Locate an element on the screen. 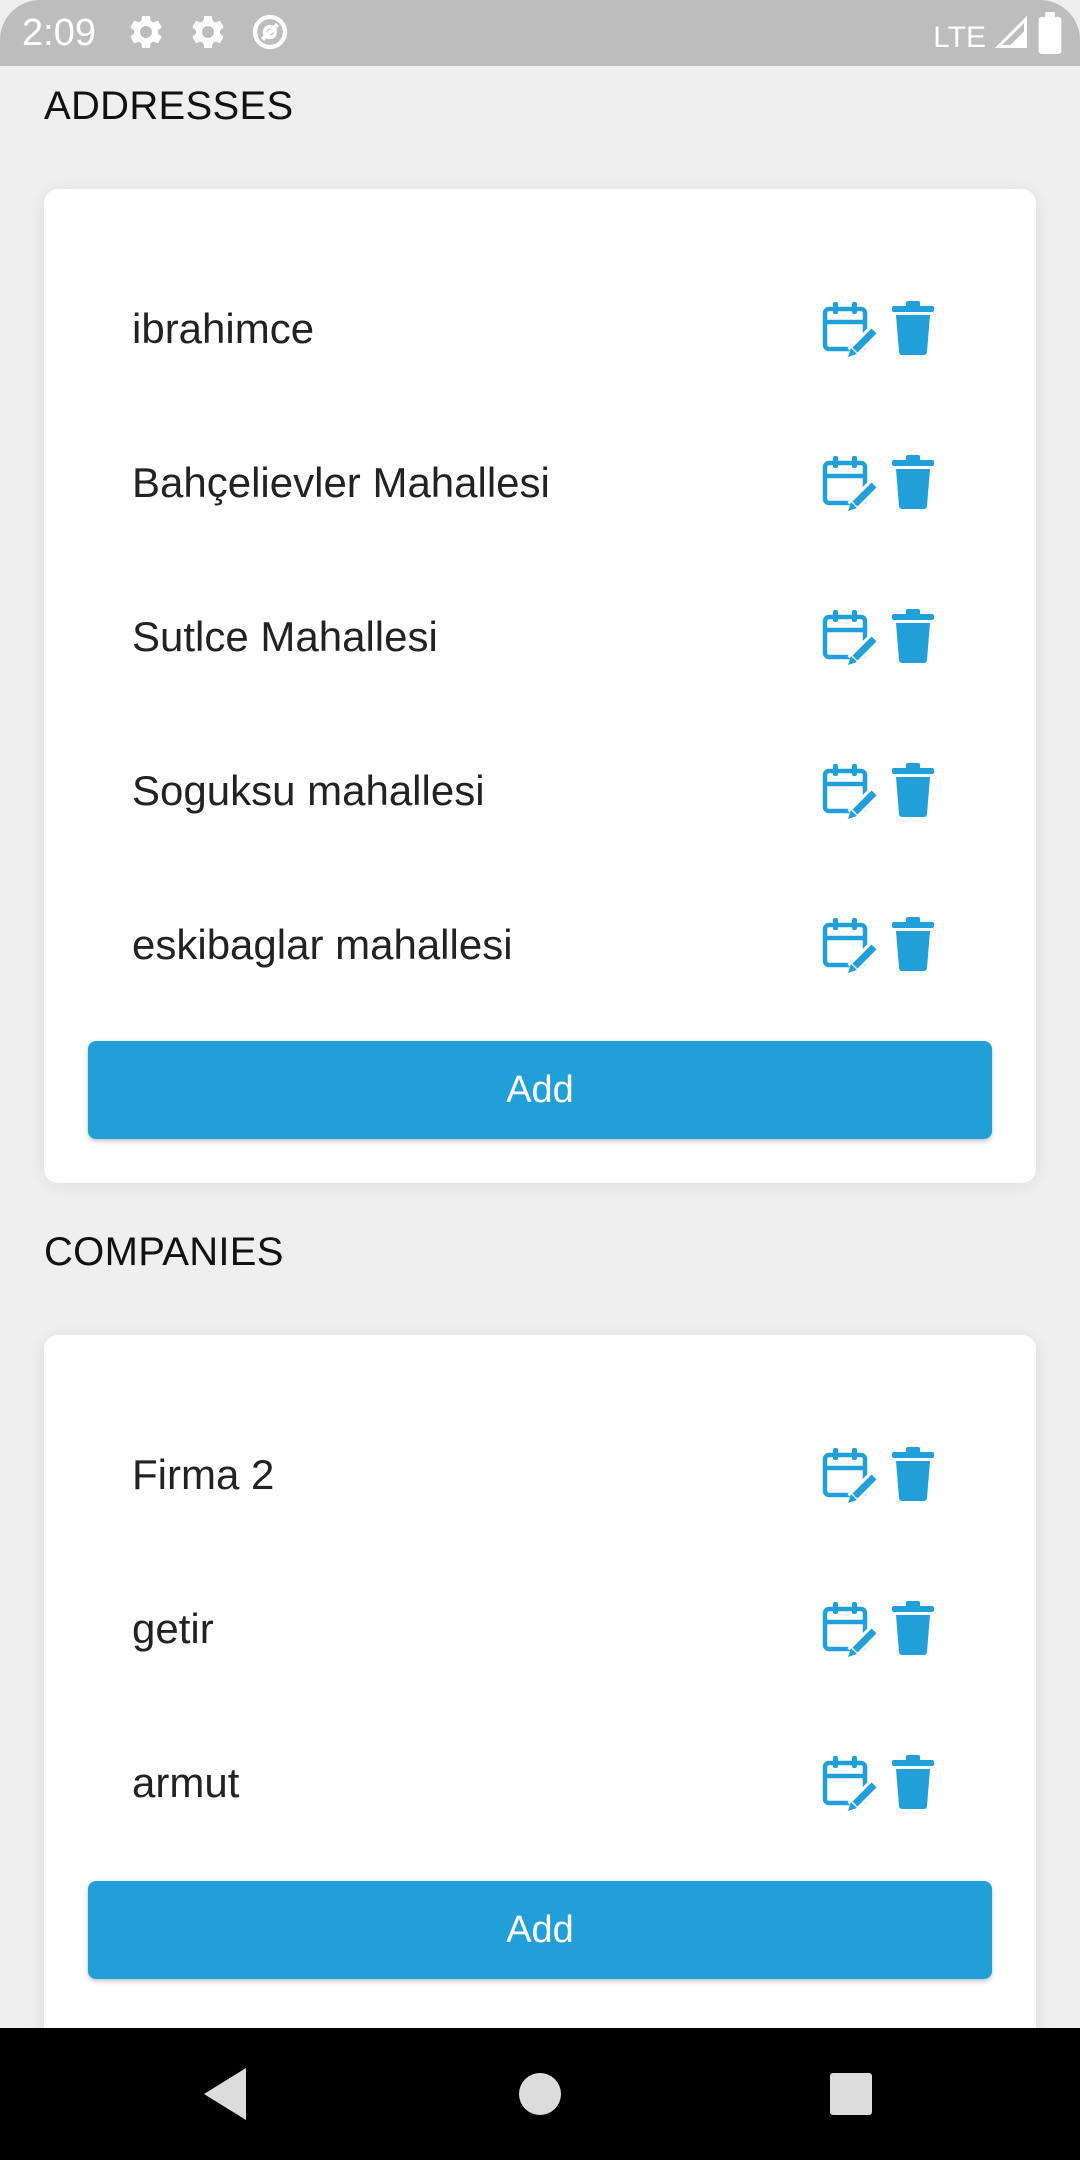 This screenshot has height=2160, width=1080. address-list-item: eskibaglar mahallesi is located at coordinates (540, 945).